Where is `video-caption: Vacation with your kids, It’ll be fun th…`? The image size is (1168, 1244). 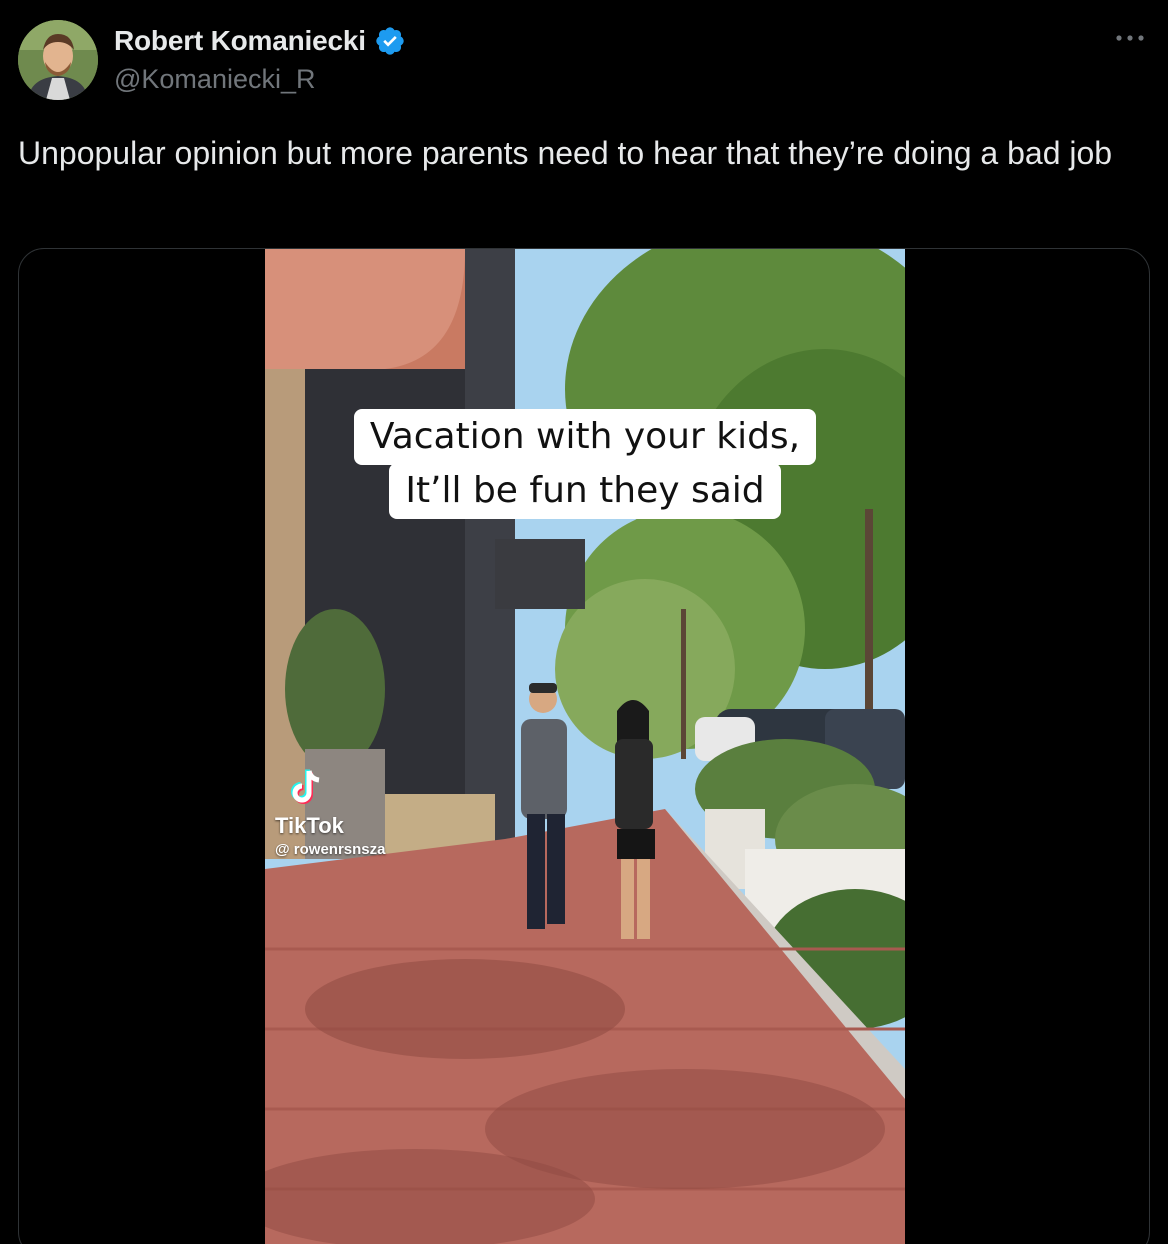
video-caption: Vacation with your kids, It’ll be fun th… is located at coordinates (585, 464).